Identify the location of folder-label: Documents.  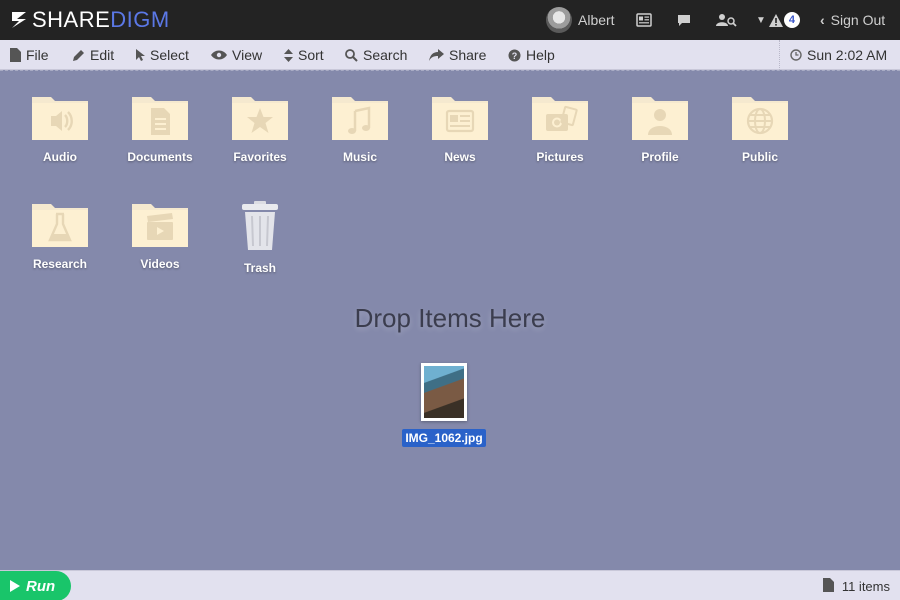
(160, 157).